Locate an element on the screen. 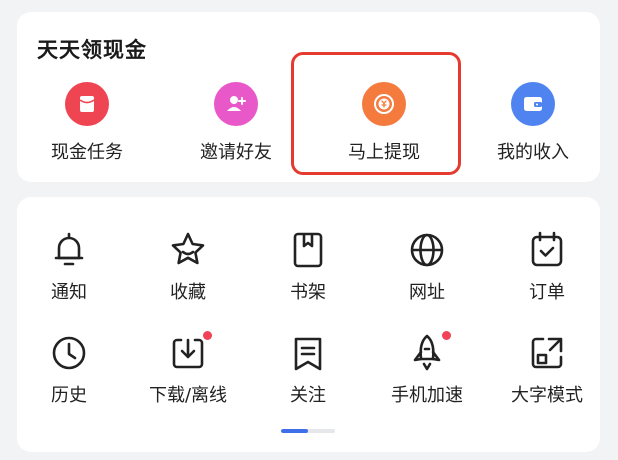 This screenshot has width=618, height=460. cash-section-title: 天天领现金 is located at coordinates (92, 50).